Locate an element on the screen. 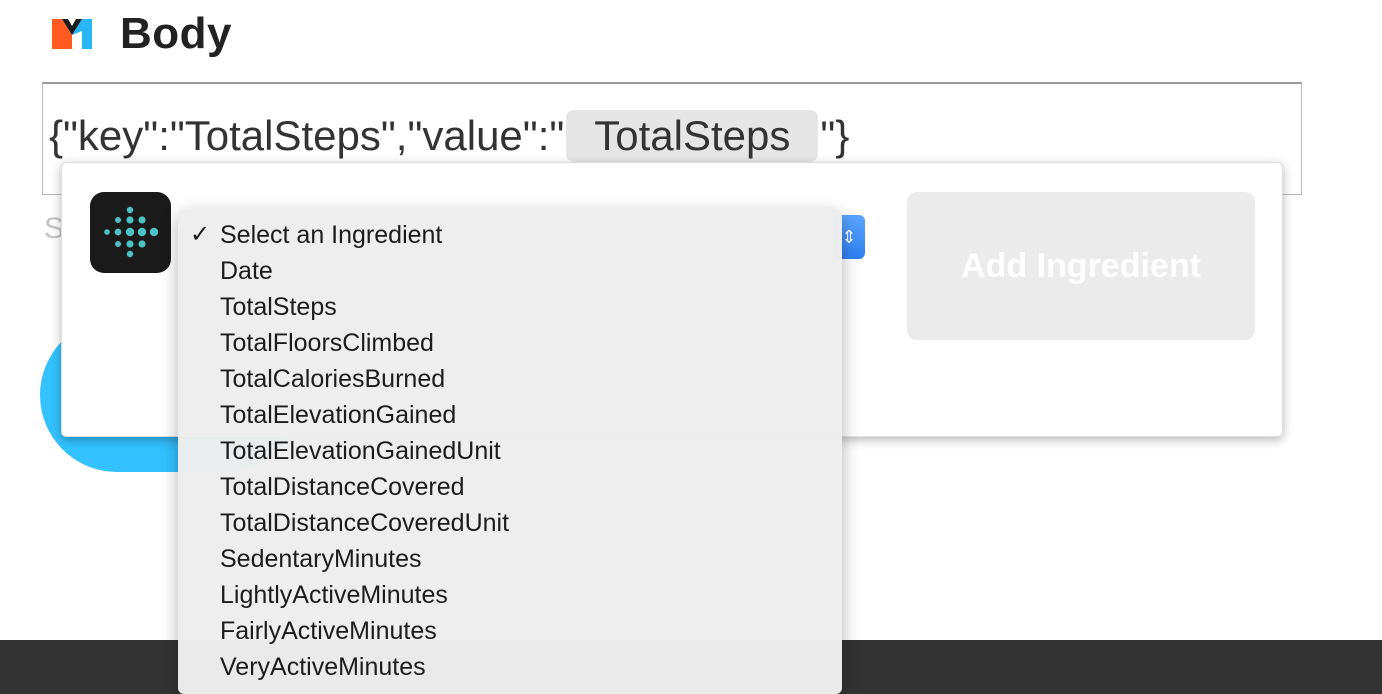 The width and height of the screenshot is (1382, 694). maker-logo-icon is located at coordinates (72, 34).